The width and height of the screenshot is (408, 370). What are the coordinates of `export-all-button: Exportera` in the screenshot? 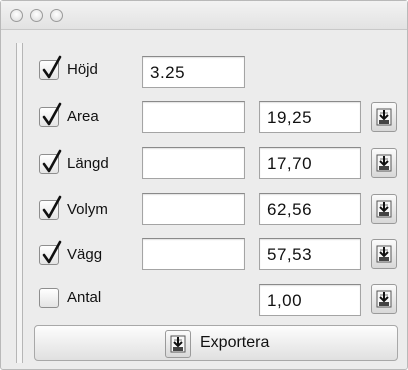 It's located at (216, 343).